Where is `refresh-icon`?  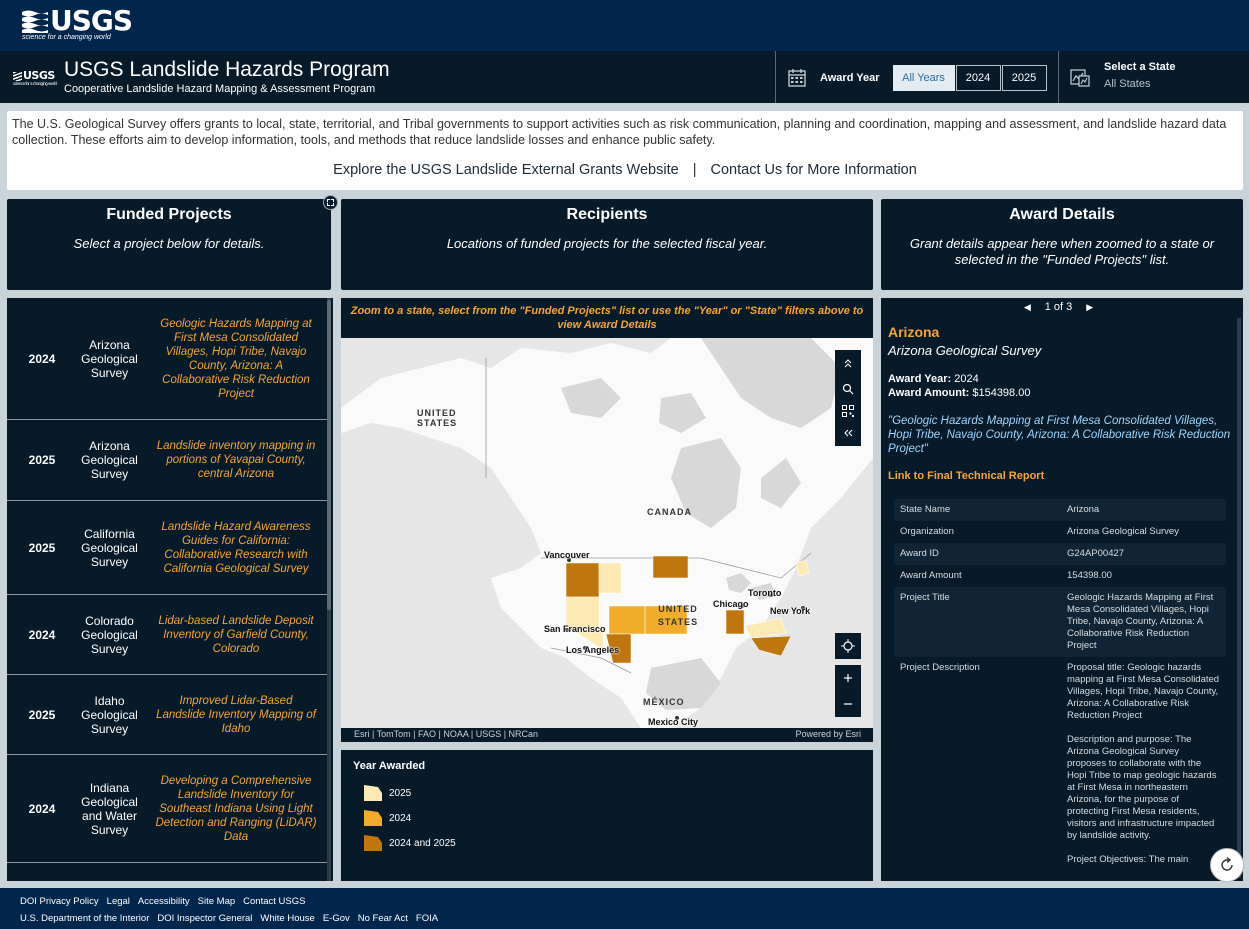
refresh-icon is located at coordinates (1227, 863).